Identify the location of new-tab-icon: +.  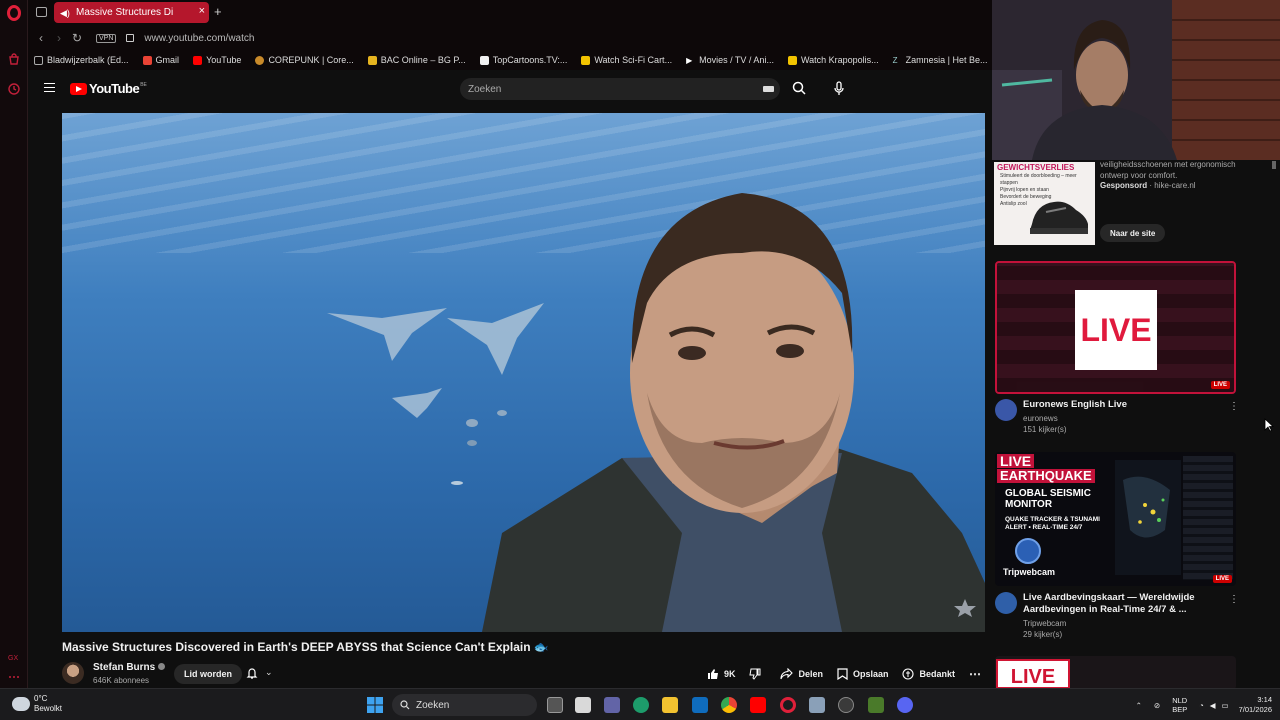
(218, 11).